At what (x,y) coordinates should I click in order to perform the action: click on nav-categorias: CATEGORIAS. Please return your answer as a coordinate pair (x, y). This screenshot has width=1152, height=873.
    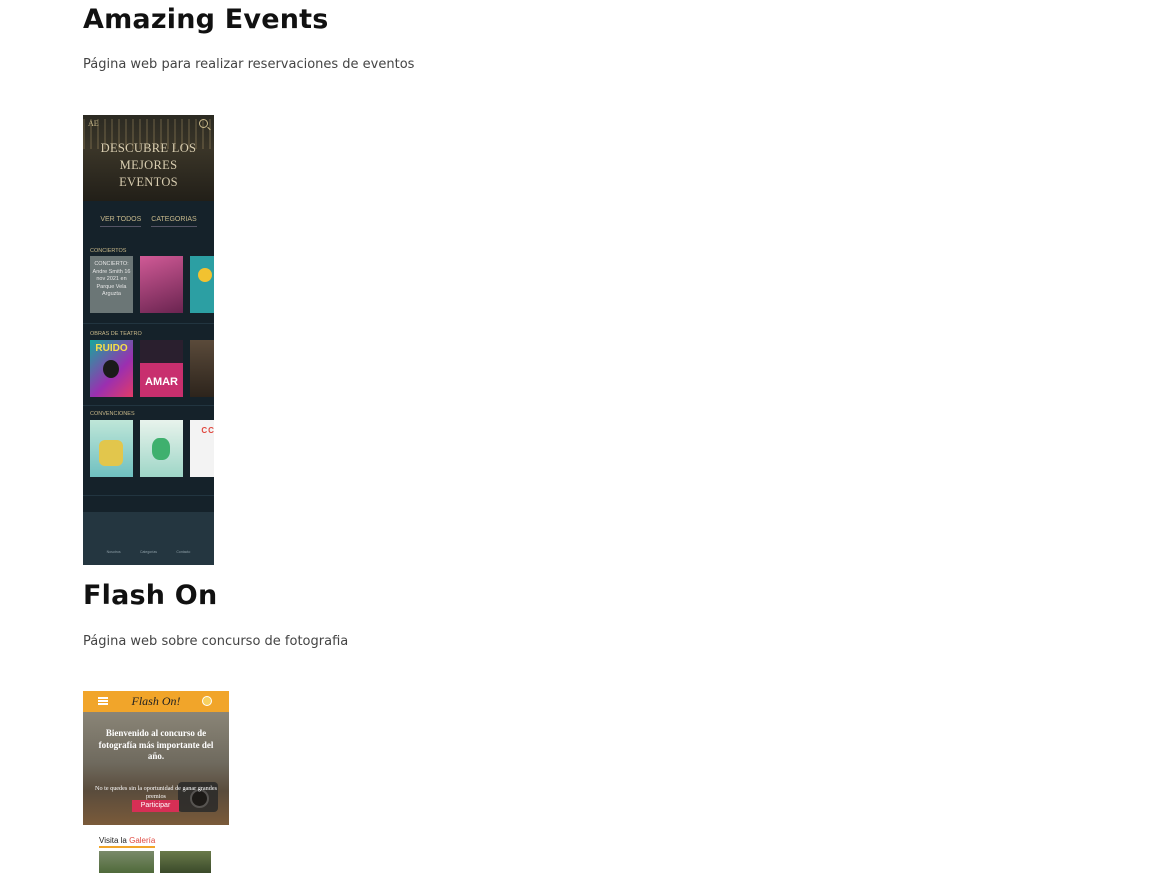
    Looking at the image, I should click on (174, 221).